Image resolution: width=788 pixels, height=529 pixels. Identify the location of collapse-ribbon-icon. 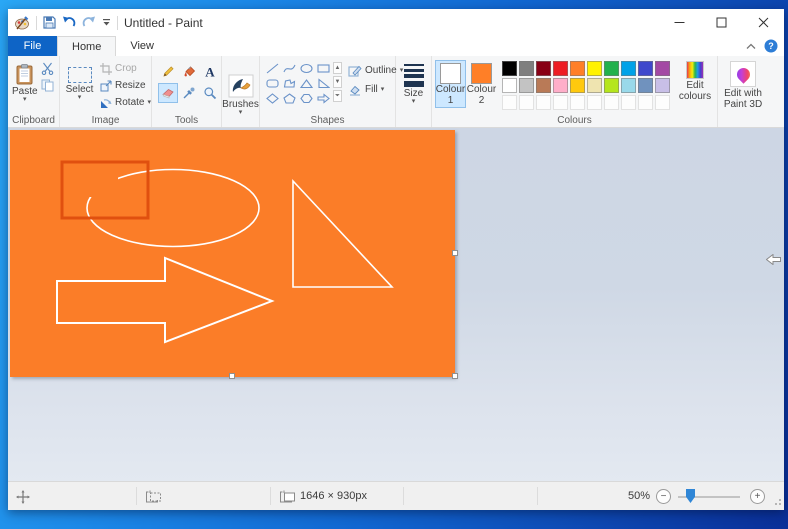
(751, 46).